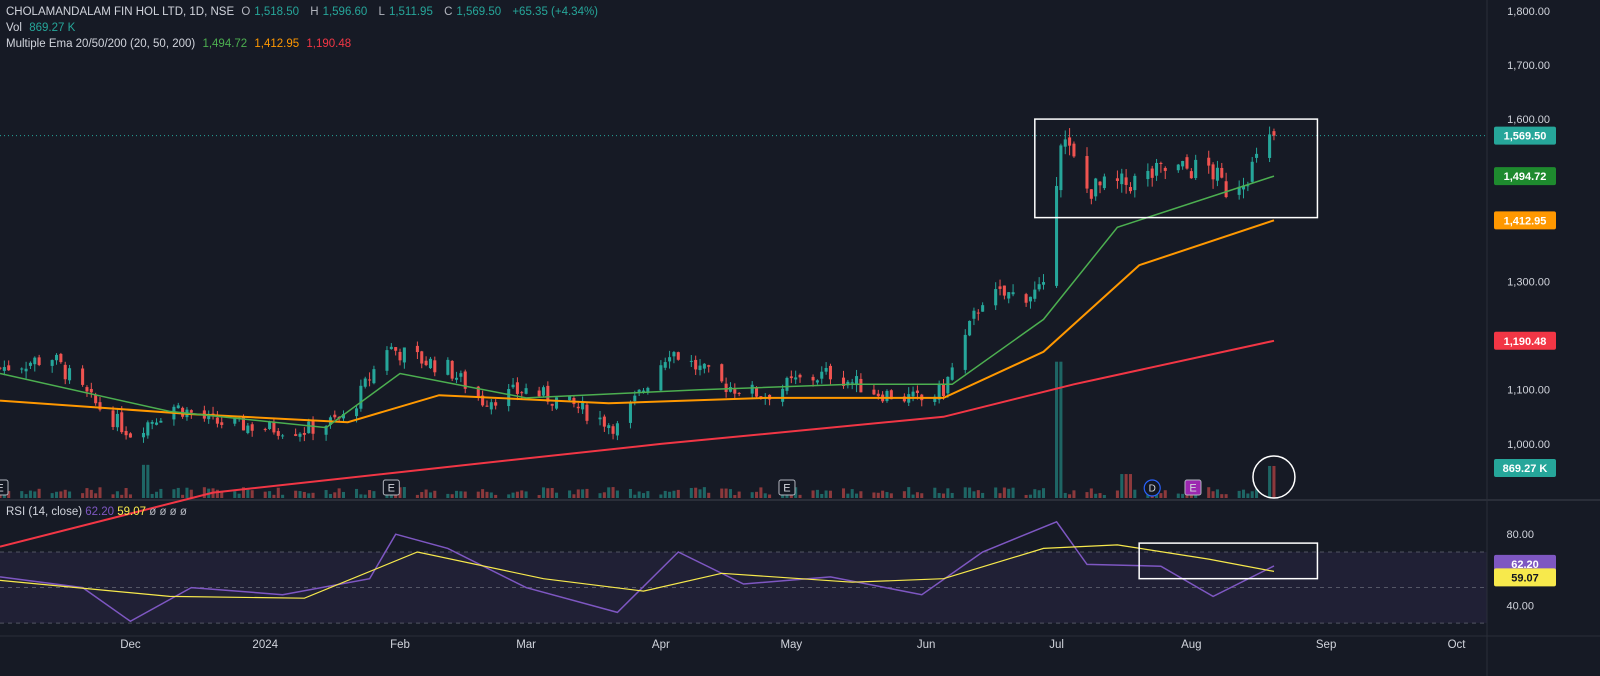  Describe the element at coordinates (168, 512) in the screenshot. I see `rsi-extra: ø ø ø ø` at that location.